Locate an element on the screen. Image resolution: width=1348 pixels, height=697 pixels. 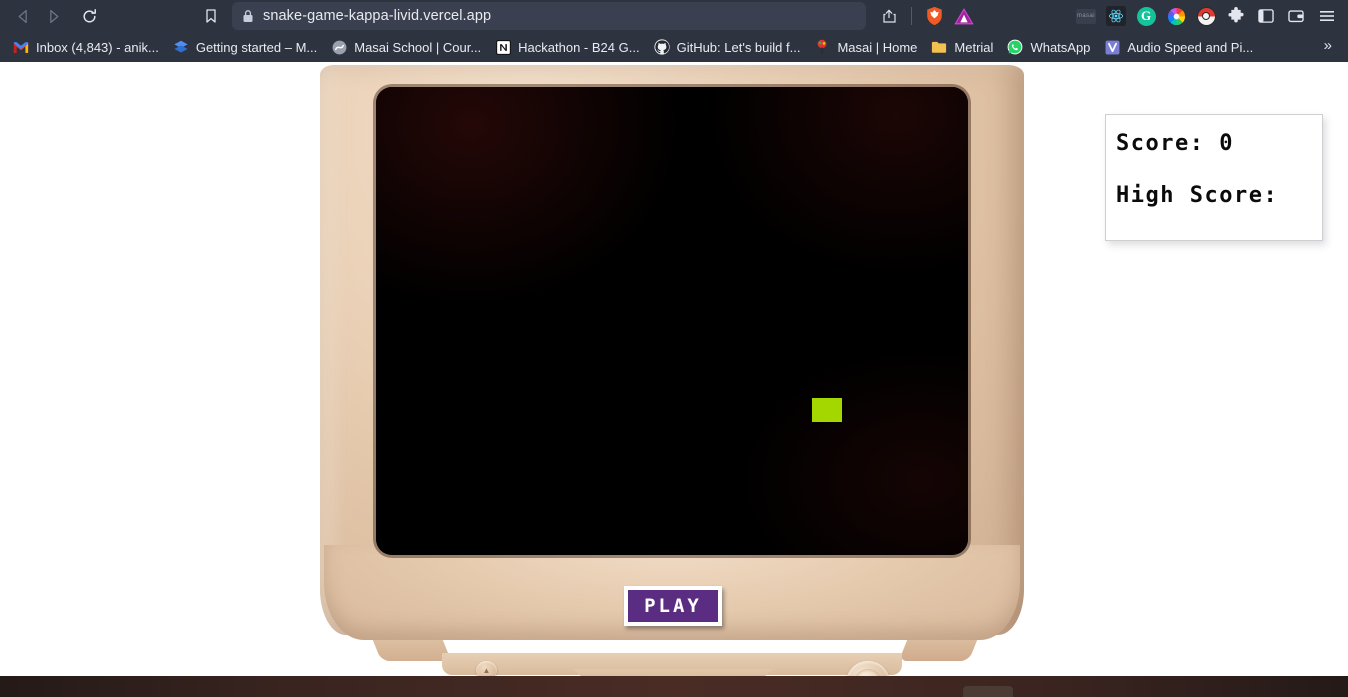
score-panel: Score: 0 High Score: is located at coordinates (1214, 177).